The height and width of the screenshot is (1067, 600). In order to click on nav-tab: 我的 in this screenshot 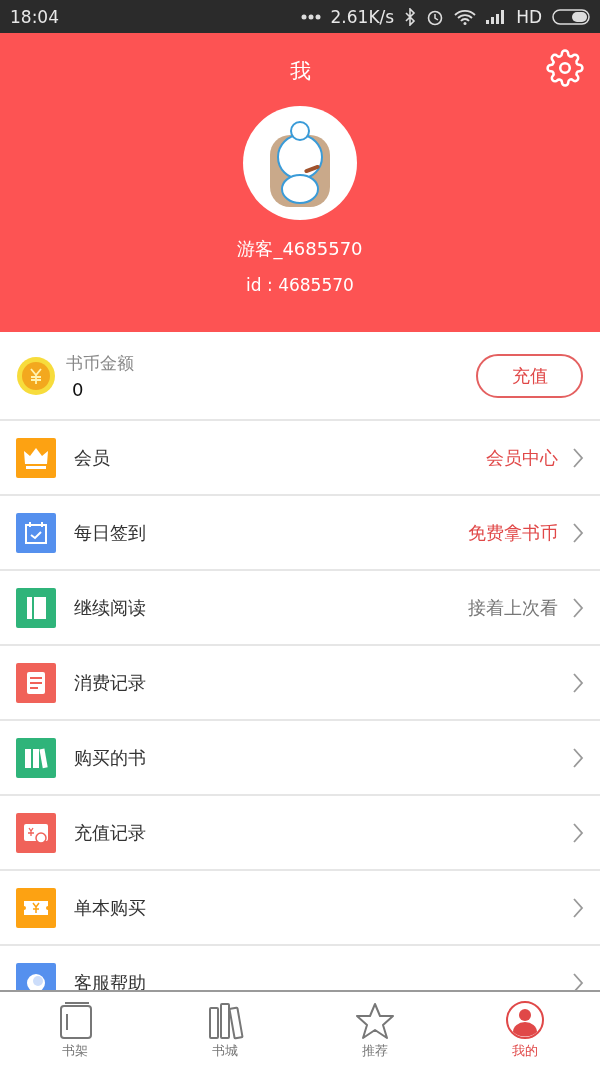, I will do `click(525, 1029)`.